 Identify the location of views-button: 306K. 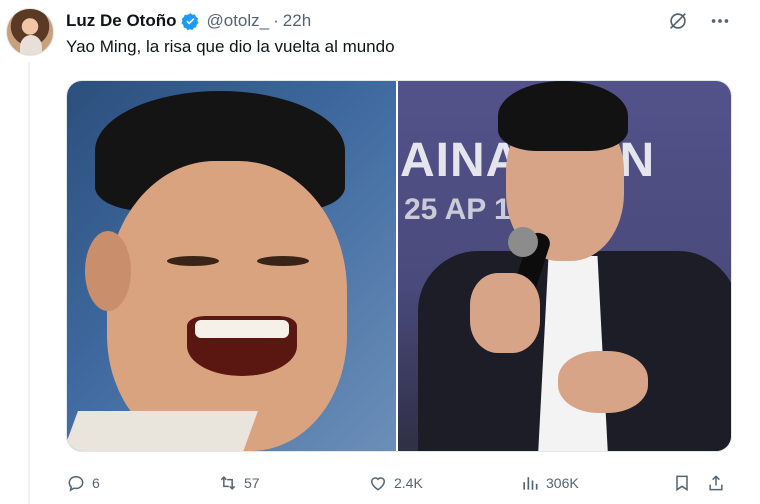
(549, 483).